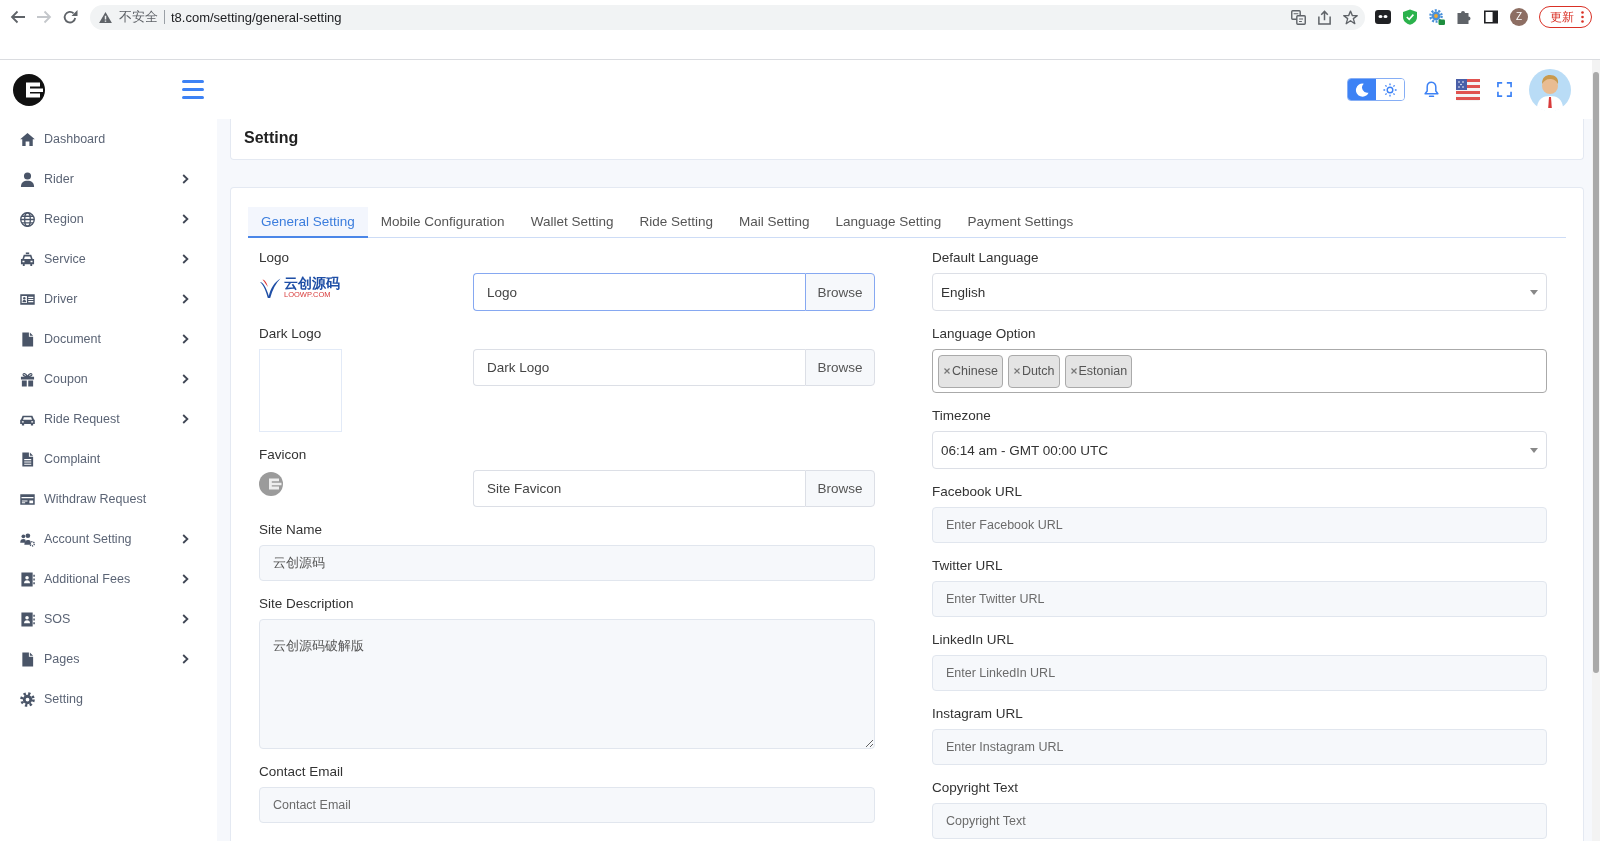 The height and width of the screenshot is (841, 1600). What do you see at coordinates (301, 772) in the screenshot?
I see `field-label: Contact Email` at bounding box center [301, 772].